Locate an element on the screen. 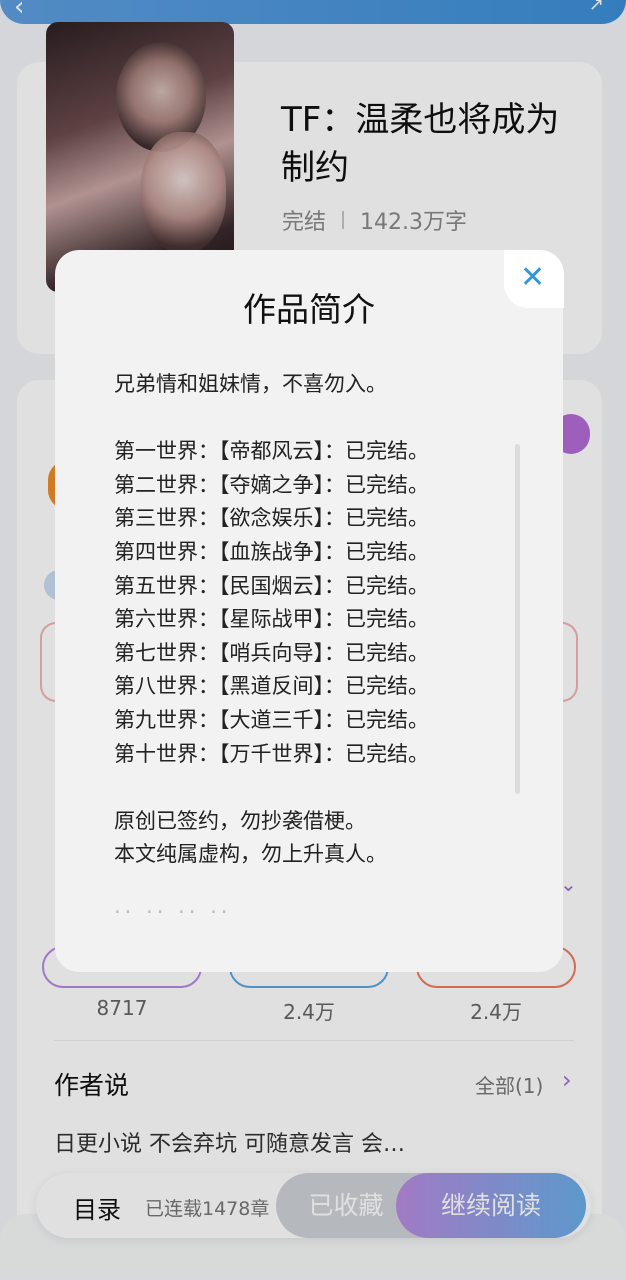 The width and height of the screenshot is (626, 1280). truncated-text-hint: ·· ·· ·· ·· is located at coordinates (173, 912).